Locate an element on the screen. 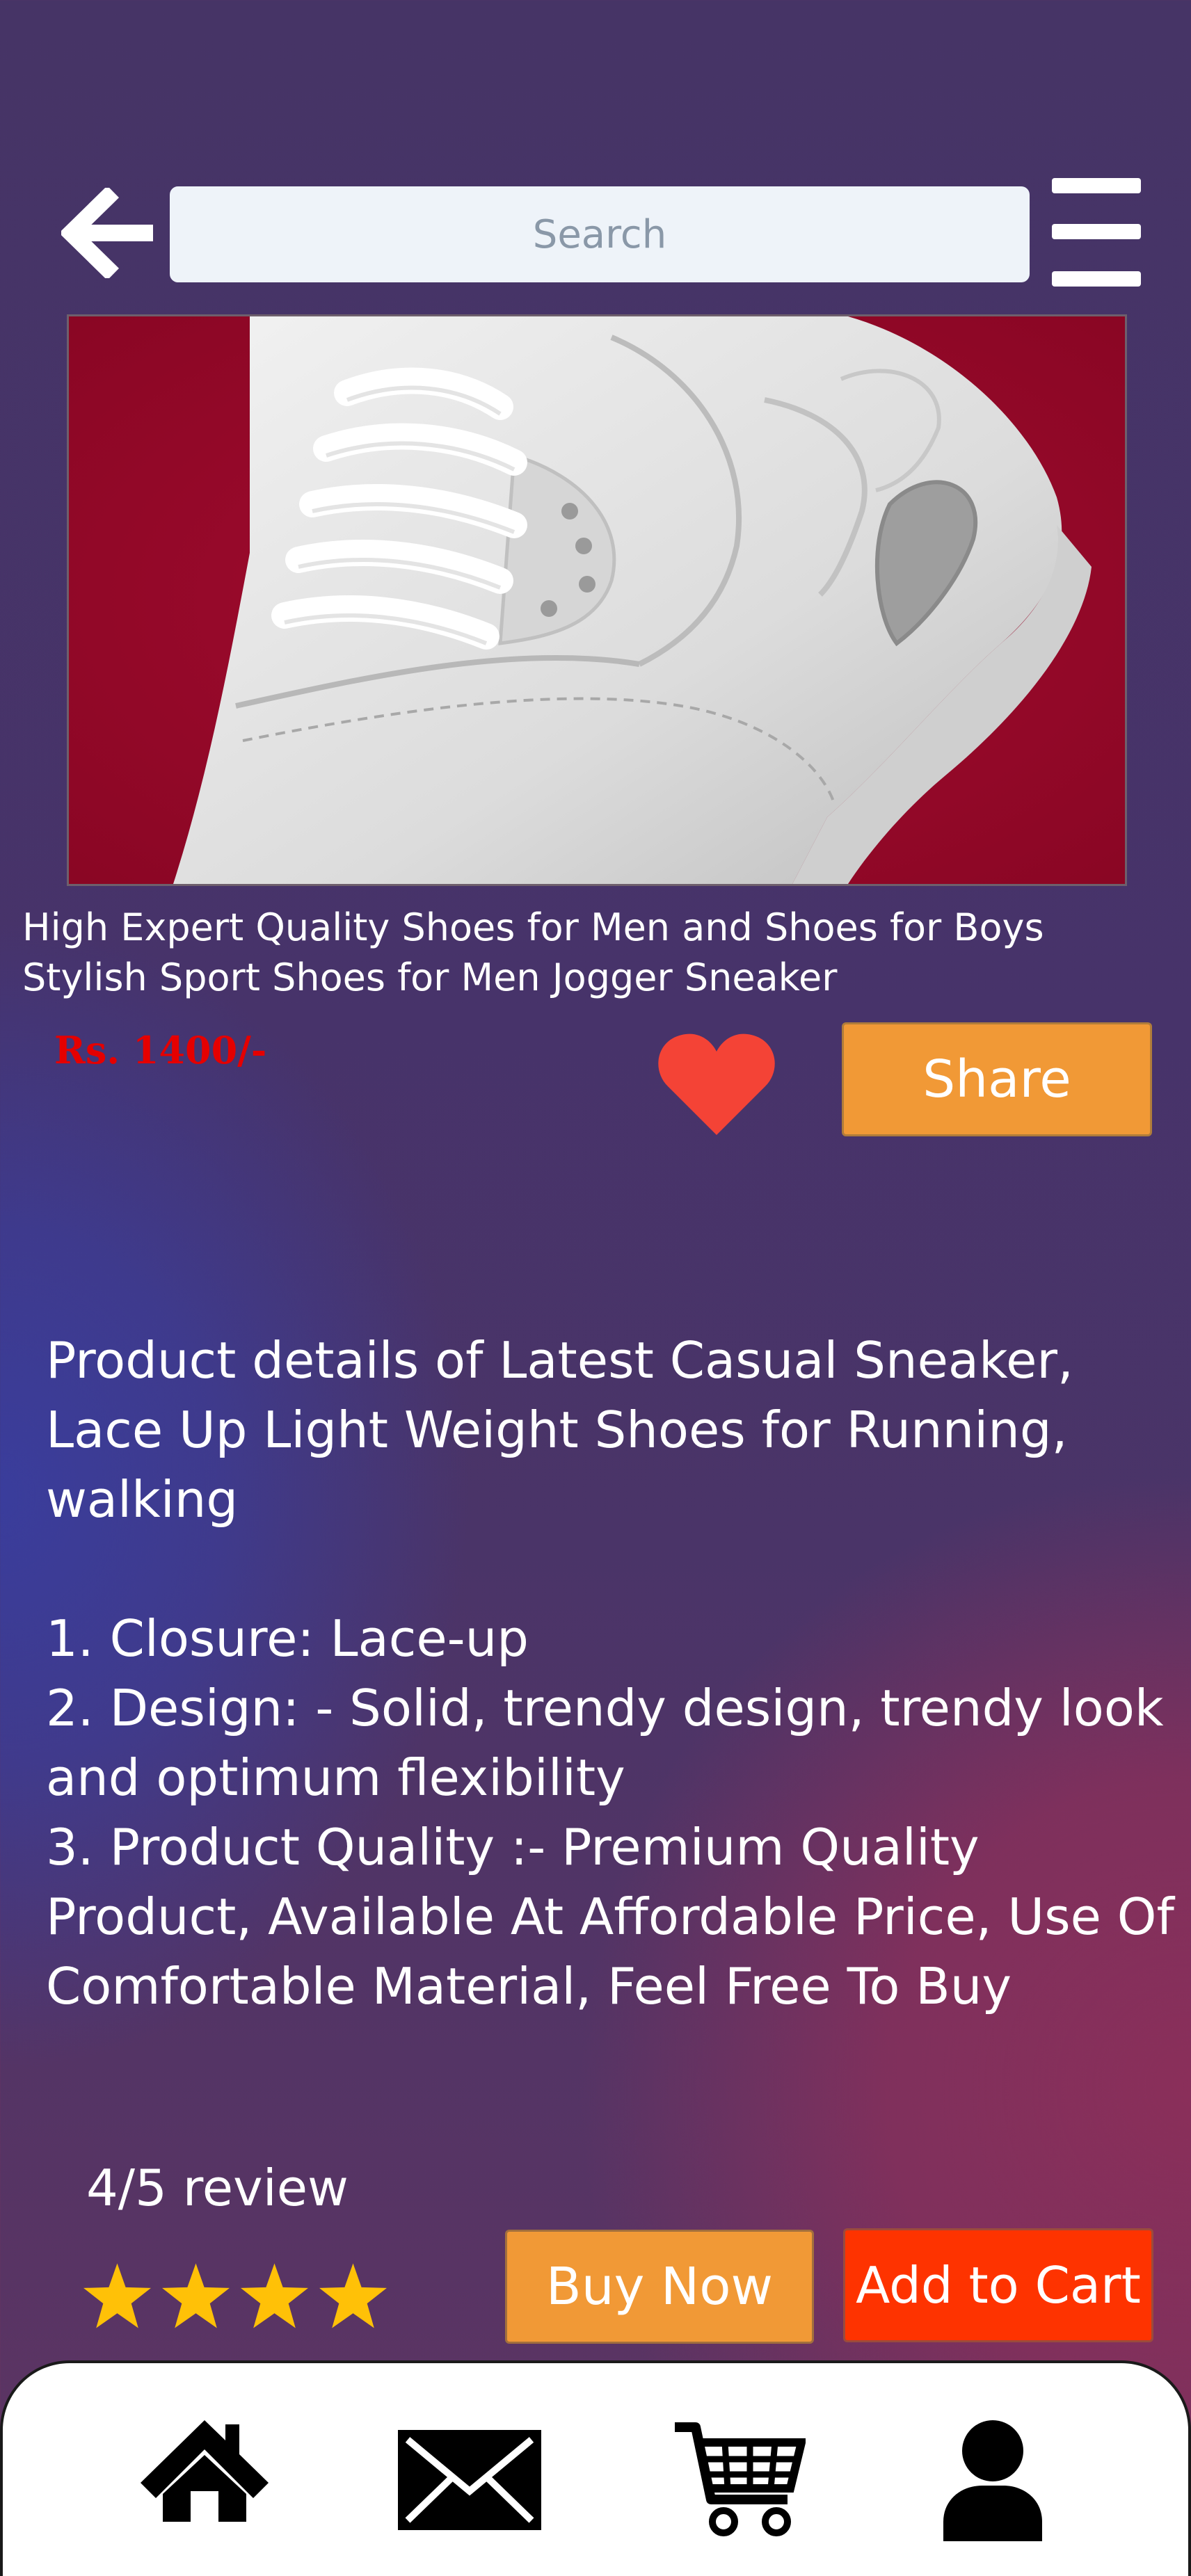 The image size is (1191, 2576). add-to-cart-button: Add to Cart is located at coordinates (998, 2285).